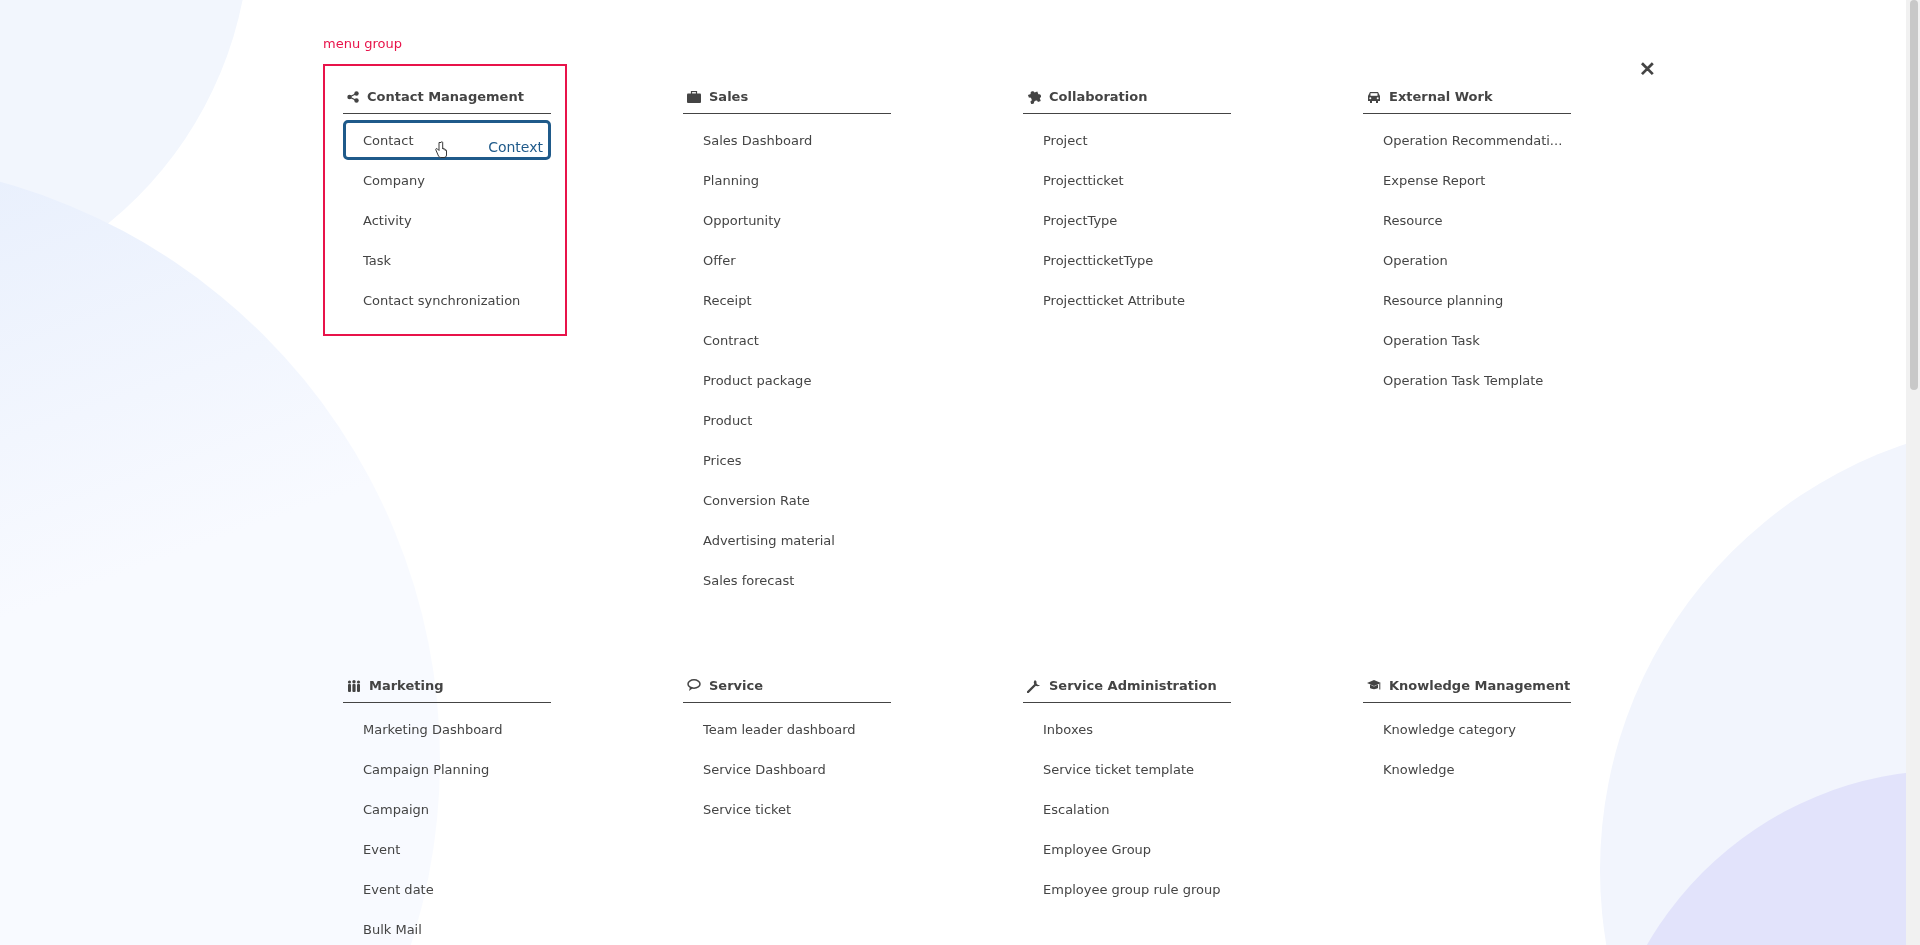 This screenshot has width=1920, height=945. I want to click on menu-item: Advertising material, so click(787, 540).